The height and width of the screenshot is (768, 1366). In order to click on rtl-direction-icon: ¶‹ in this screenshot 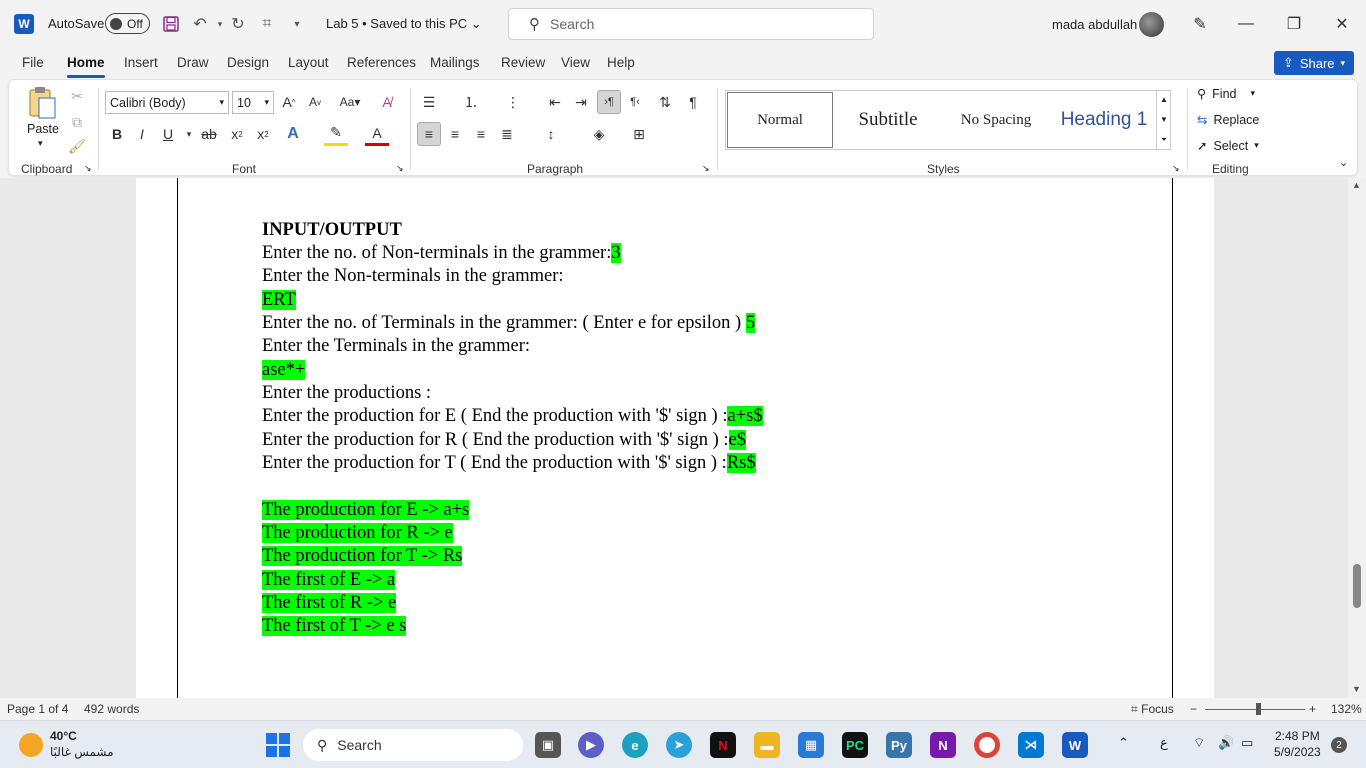, I will do `click(635, 102)`.